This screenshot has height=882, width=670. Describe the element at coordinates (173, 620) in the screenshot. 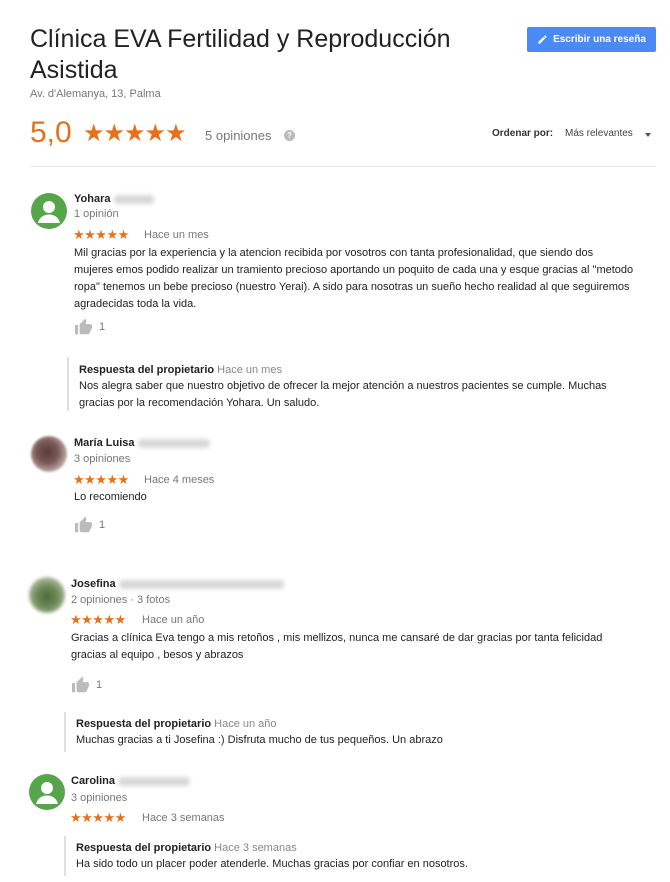

I see `review-time: Hace un año` at that location.